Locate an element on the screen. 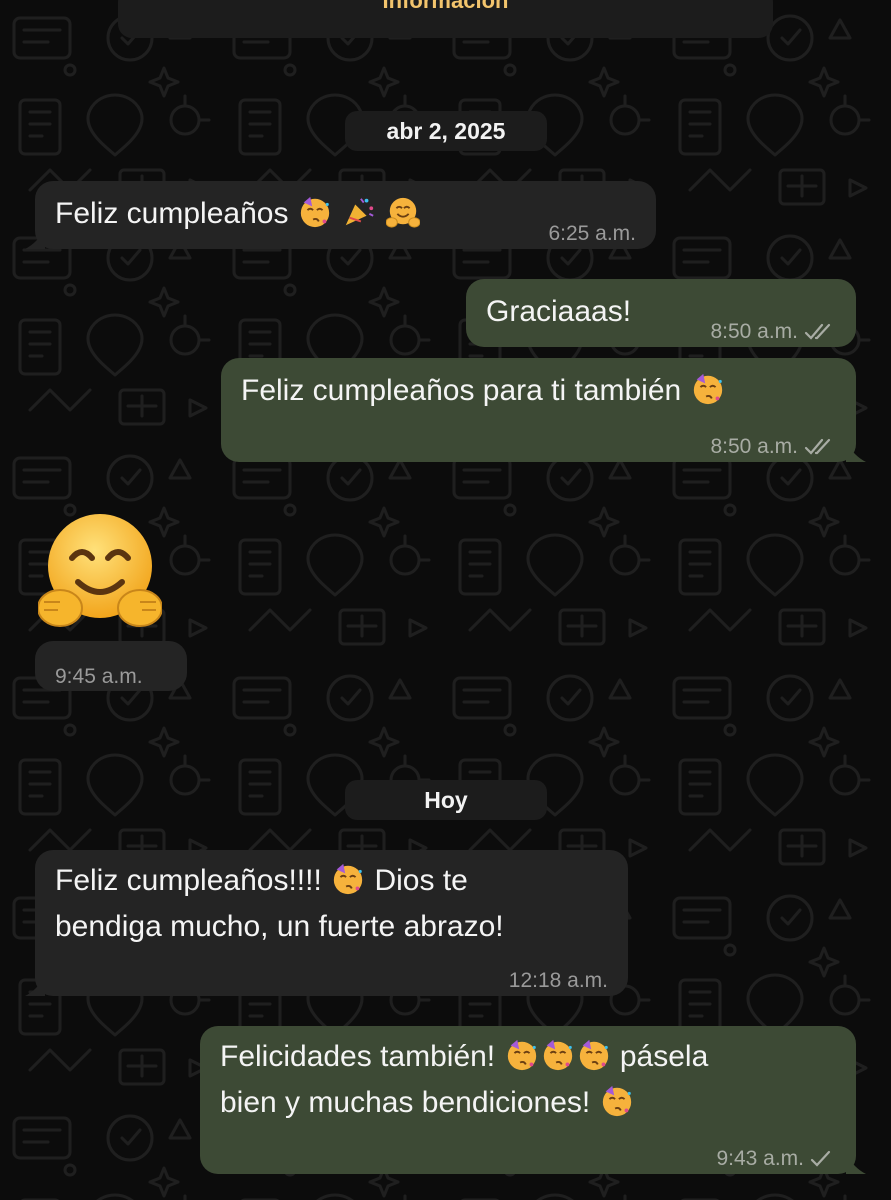 Image resolution: width=891 pixels, height=1200 pixels. message-bubble-incoming: Feliz cumpleaños 6:25 a.m. is located at coordinates (340, 215).